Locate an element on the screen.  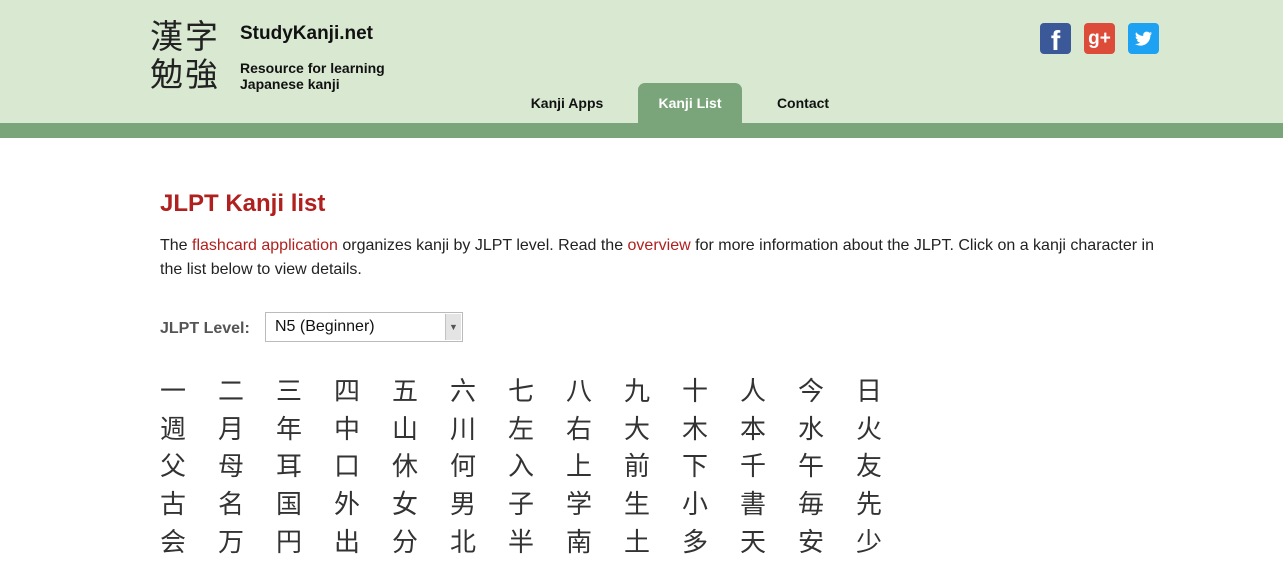
kanji-character: 四 is located at coordinates (363, 393).